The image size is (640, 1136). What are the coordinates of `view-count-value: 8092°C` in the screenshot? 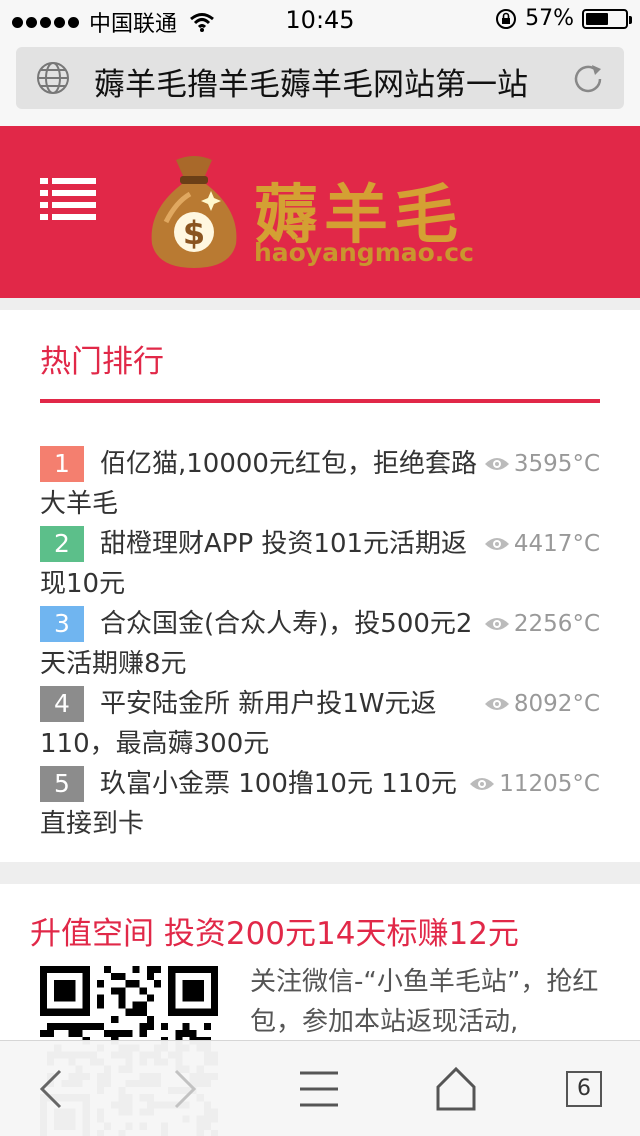 It's located at (556, 704).